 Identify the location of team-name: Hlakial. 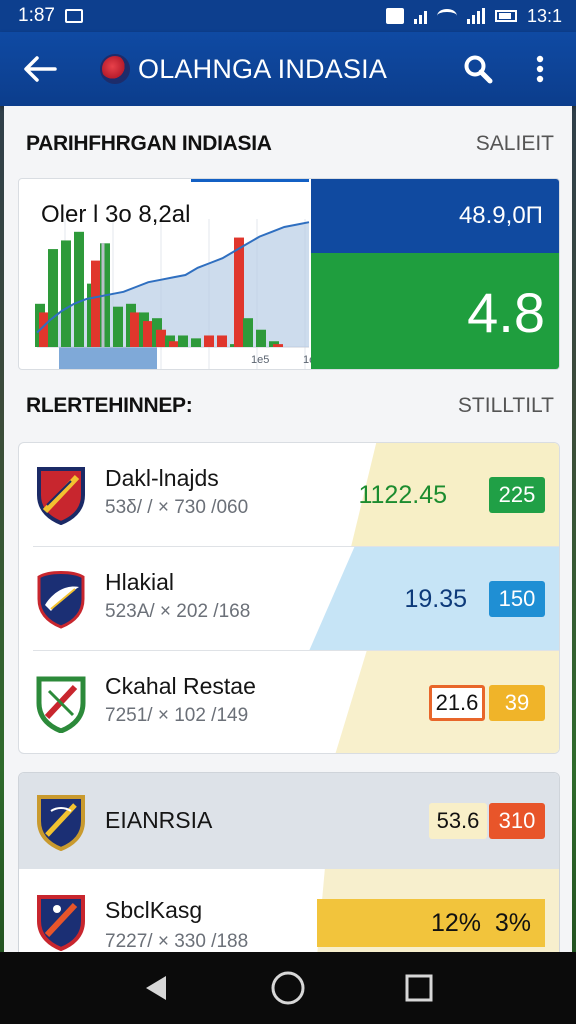
(140, 582).